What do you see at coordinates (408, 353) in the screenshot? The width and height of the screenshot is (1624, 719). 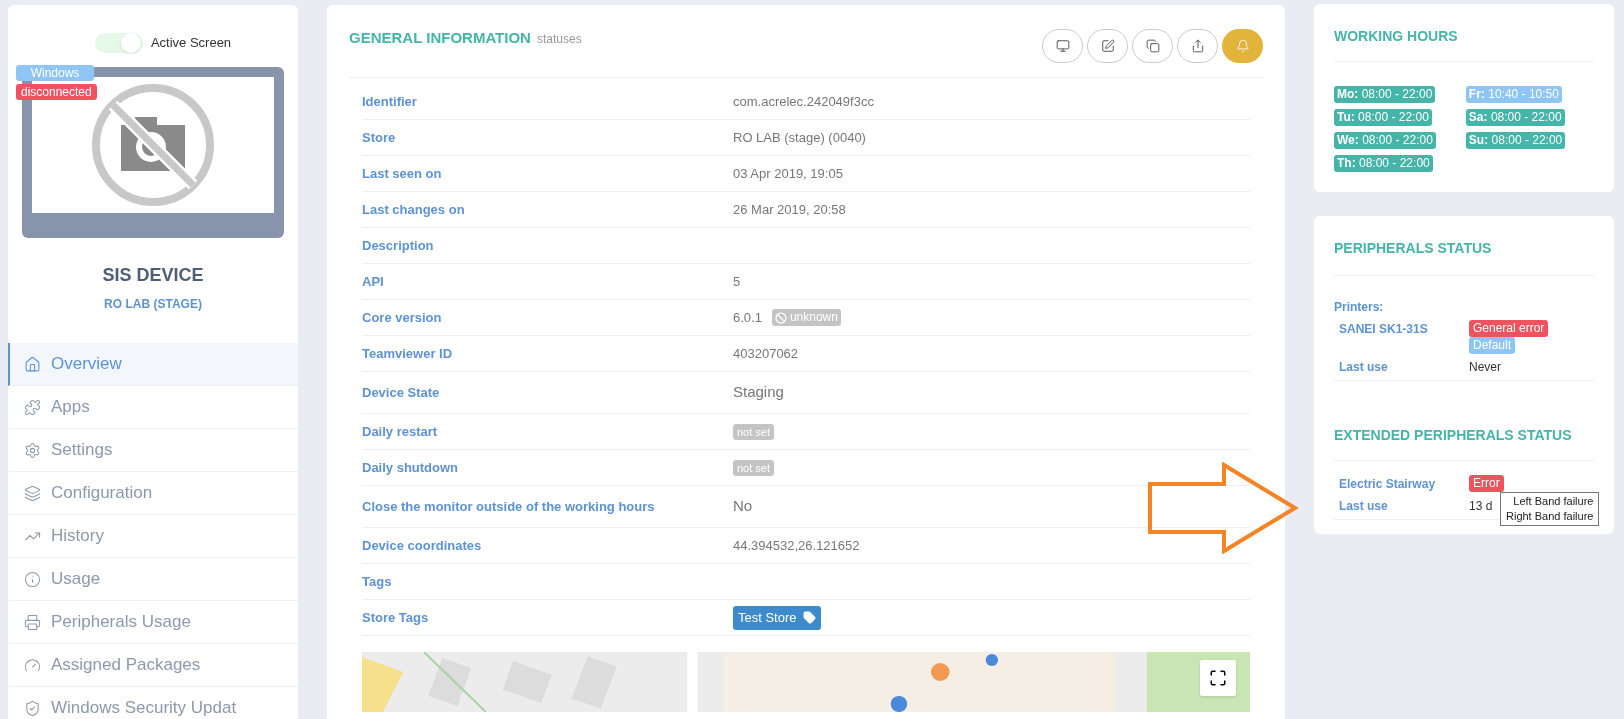 I see `field-label: Teamviewer ID` at bounding box center [408, 353].